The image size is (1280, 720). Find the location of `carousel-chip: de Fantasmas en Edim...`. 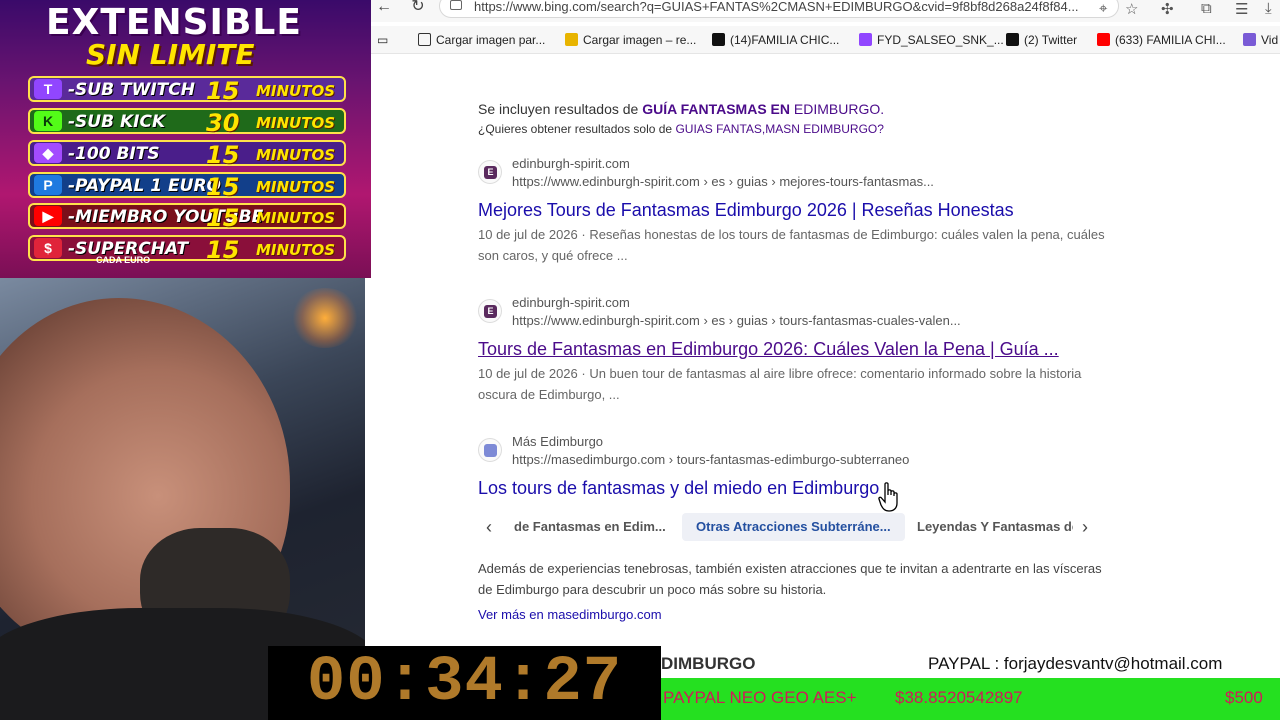

carousel-chip: de Fantasmas en Edim... is located at coordinates (590, 527).